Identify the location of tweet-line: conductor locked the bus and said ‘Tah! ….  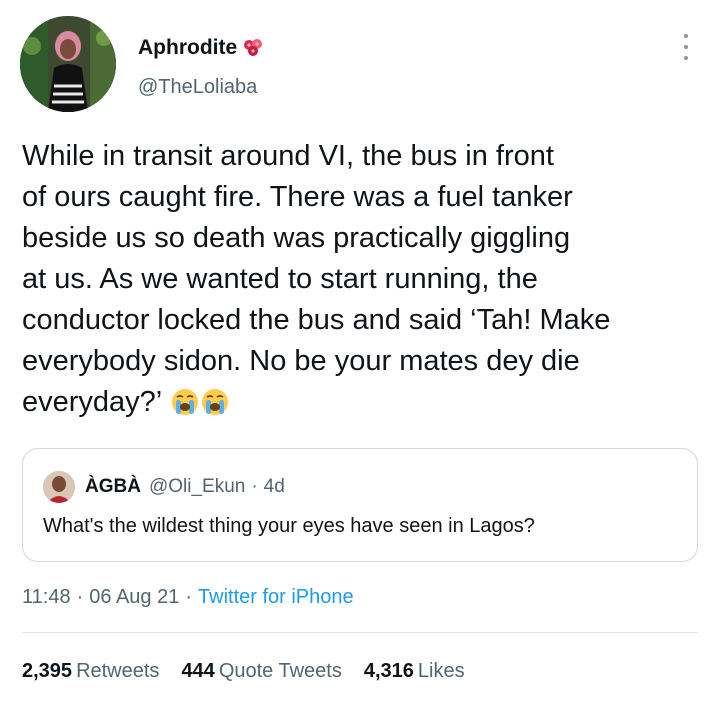
(316, 320).